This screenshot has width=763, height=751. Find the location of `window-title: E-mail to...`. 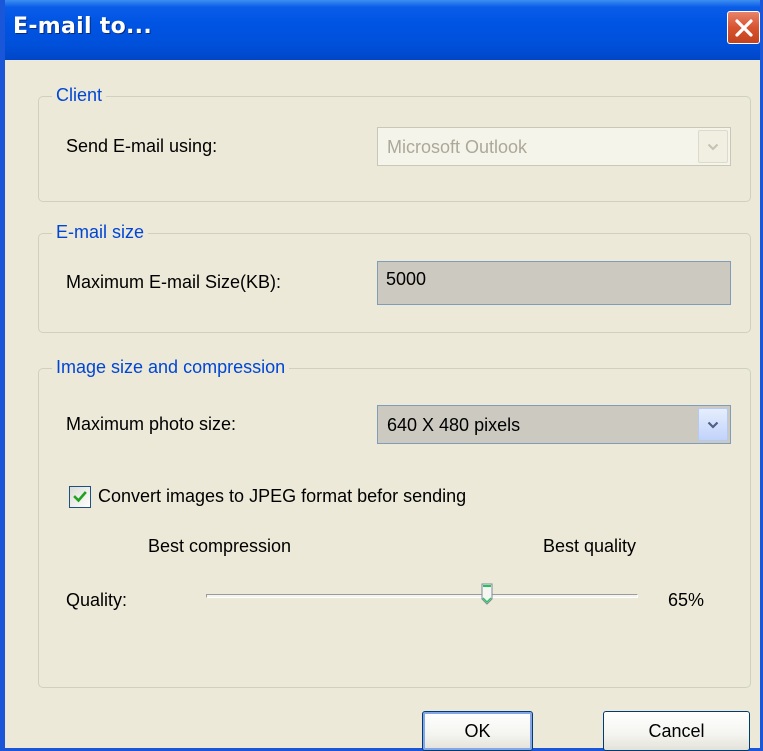

window-title: E-mail to... is located at coordinates (82, 26).